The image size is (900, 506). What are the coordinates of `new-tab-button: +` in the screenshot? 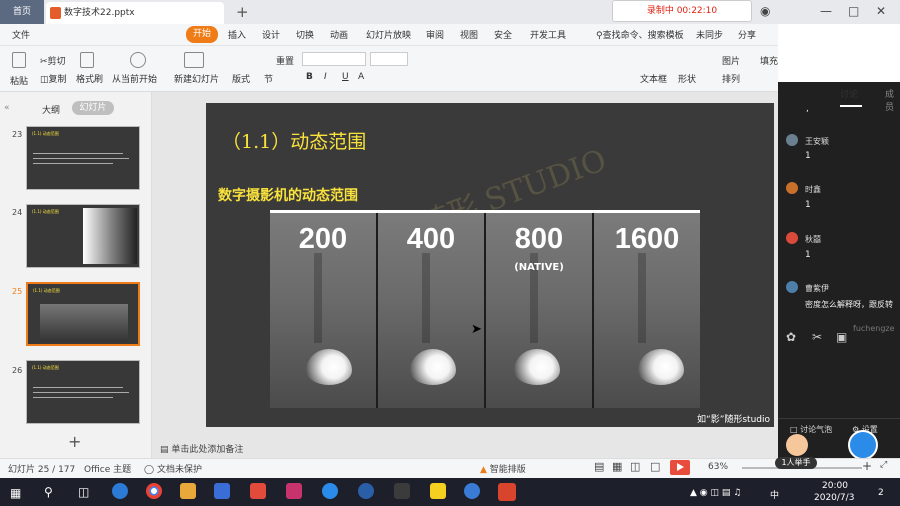 It's located at (242, 12).